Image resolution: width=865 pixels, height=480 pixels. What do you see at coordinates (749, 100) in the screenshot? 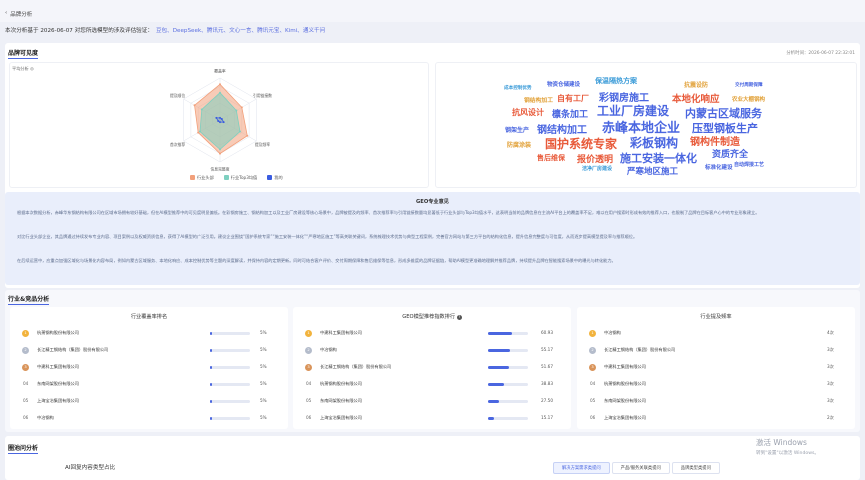
I see `cloud-keyword: 农业大棚钢构` at bounding box center [749, 100].